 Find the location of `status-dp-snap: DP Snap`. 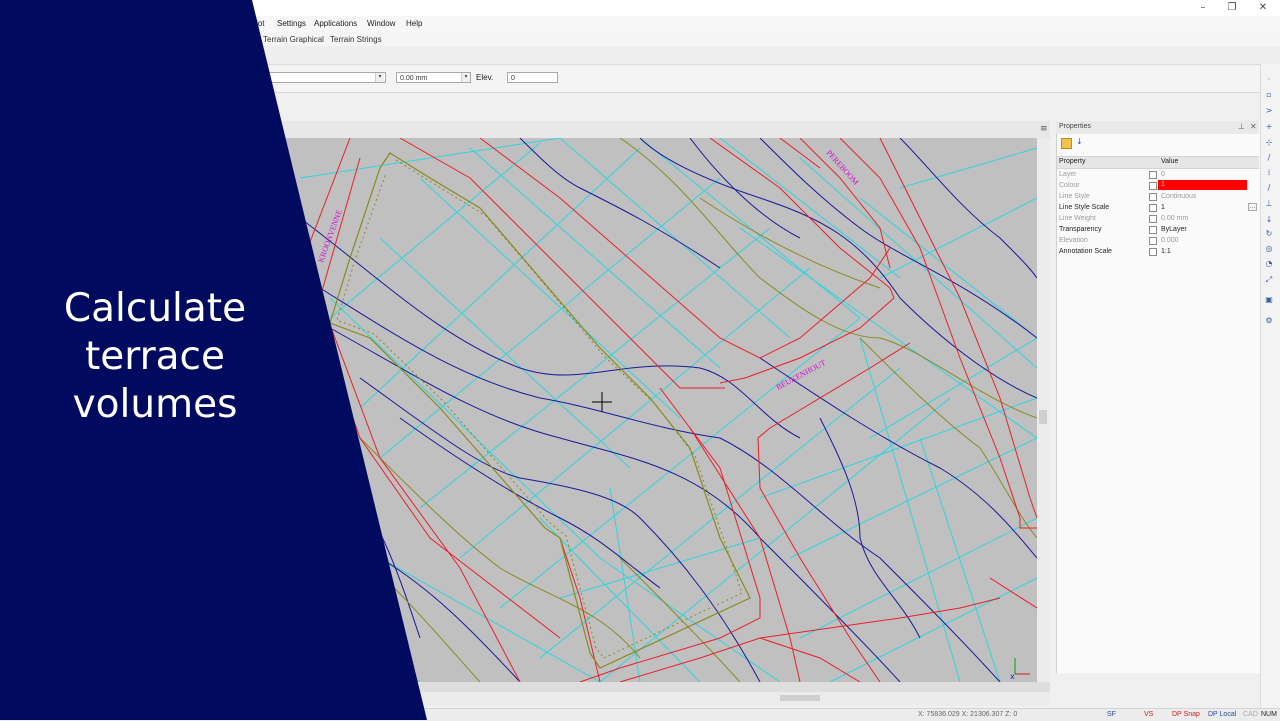

status-dp-snap: DP Snap is located at coordinates (1186, 714).